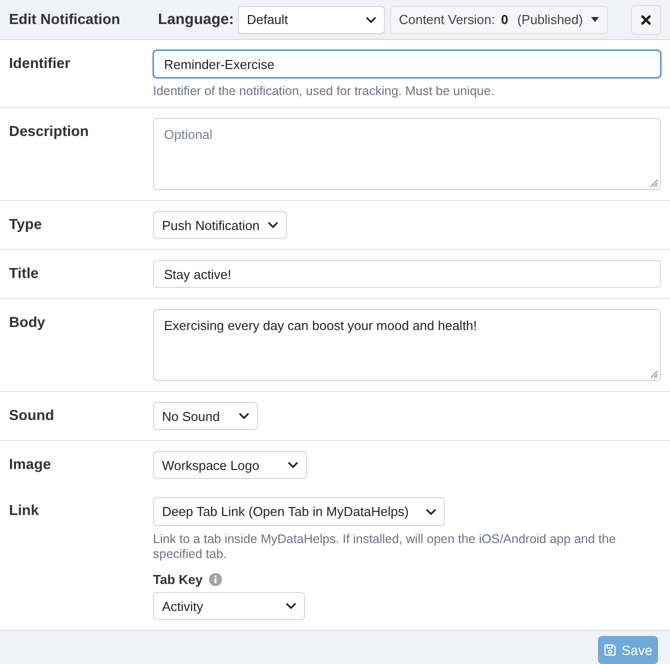 The height and width of the screenshot is (664, 670). What do you see at coordinates (178, 579) in the screenshot?
I see `field-label: Tab Key` at bounding box center [178, 579].